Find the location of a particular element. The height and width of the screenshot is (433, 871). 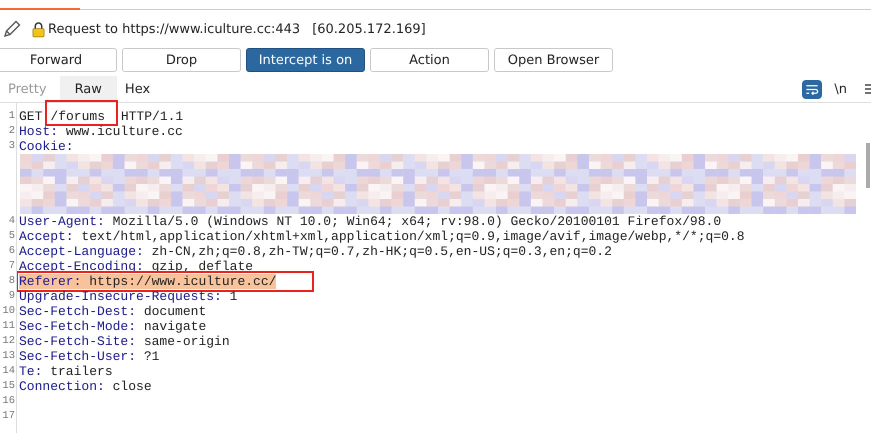

line-number: 14 is located at coordinates (8, 371).